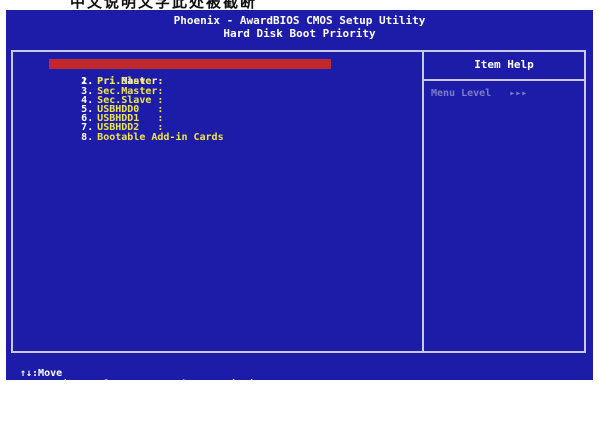  Describe the element at coordinates (299, 33) in the screenshot. I see `header-subtitle: Hard Disk Boot Priority` at that location.